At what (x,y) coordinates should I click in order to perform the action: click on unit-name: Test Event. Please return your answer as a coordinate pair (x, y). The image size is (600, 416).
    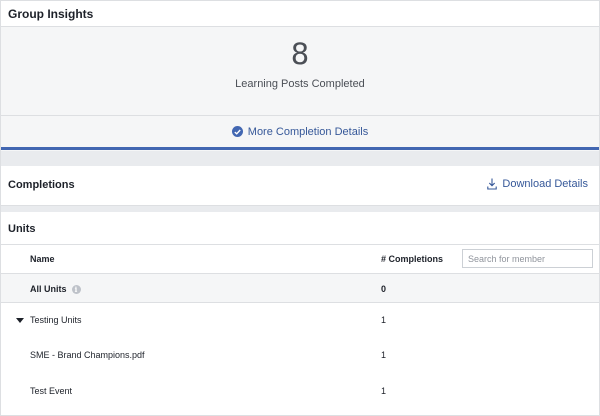
    Looking at the image, I should click on (51, 391).